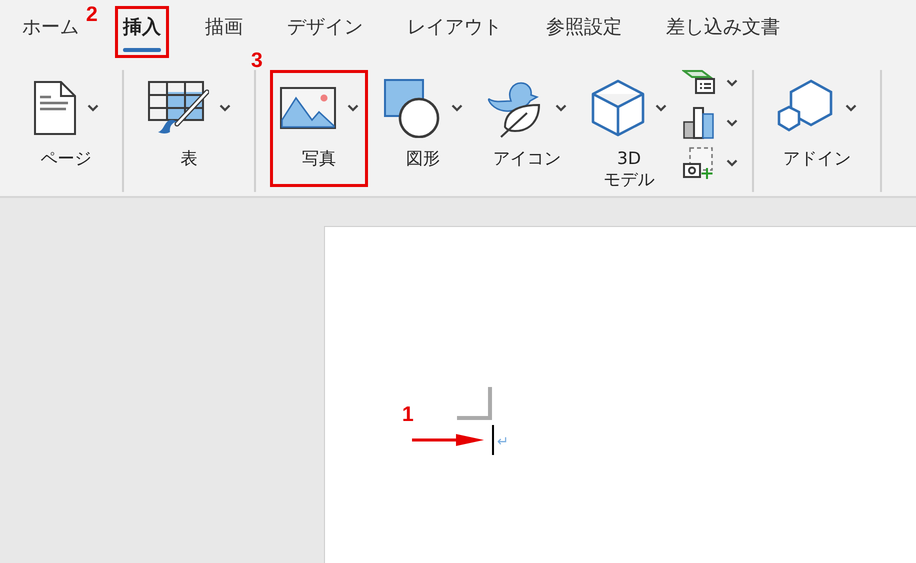 The height and width of the screenshot is (563, 916). I want to click on ribbon-tab: レイアウト, so click(454, 32).